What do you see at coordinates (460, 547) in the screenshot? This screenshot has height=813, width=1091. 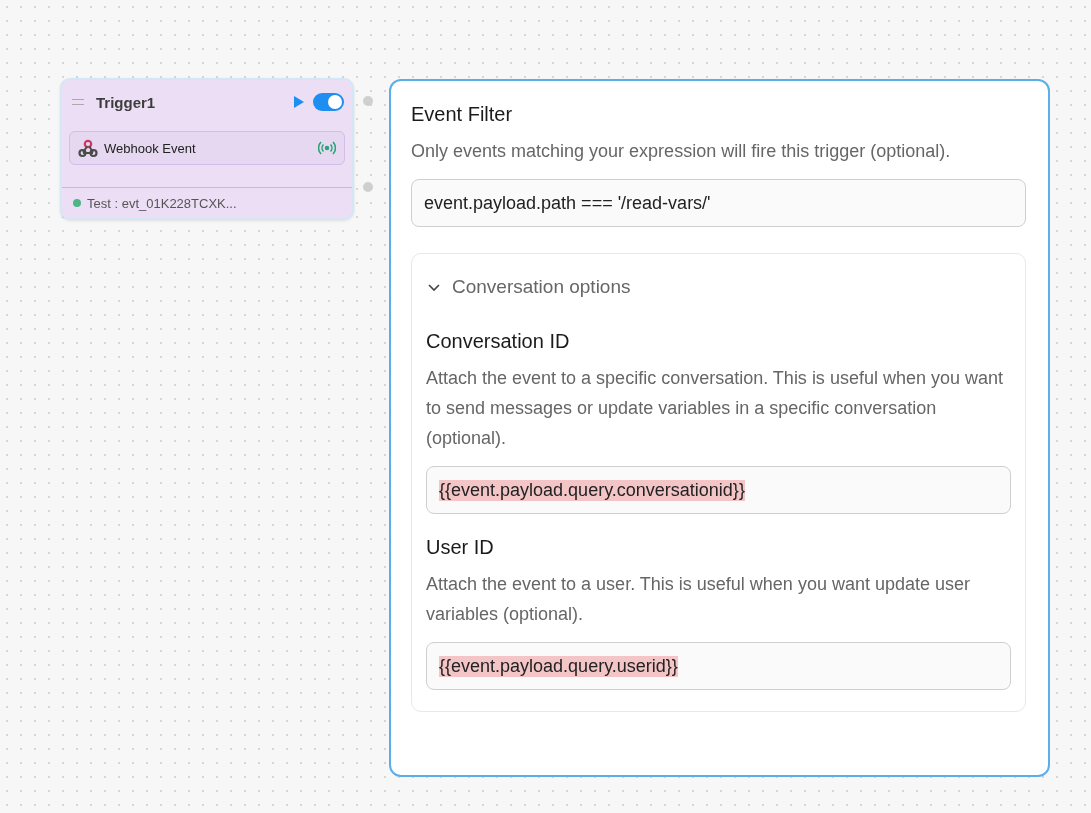 I see `field-label: User ID` at bounding box center [460, 547].